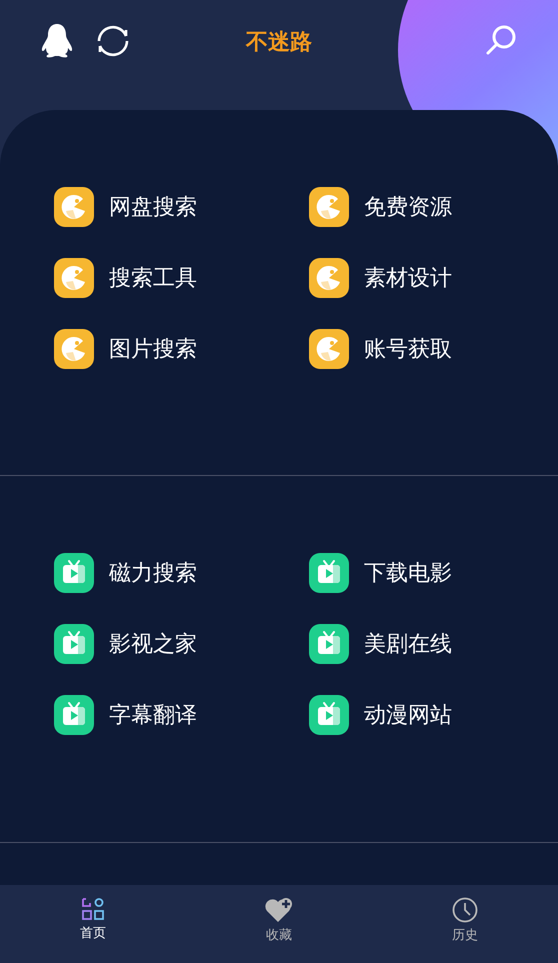 This screenshot has width=558, height=963. I want to click on nav-tab: 收藏, so click(279, 924).